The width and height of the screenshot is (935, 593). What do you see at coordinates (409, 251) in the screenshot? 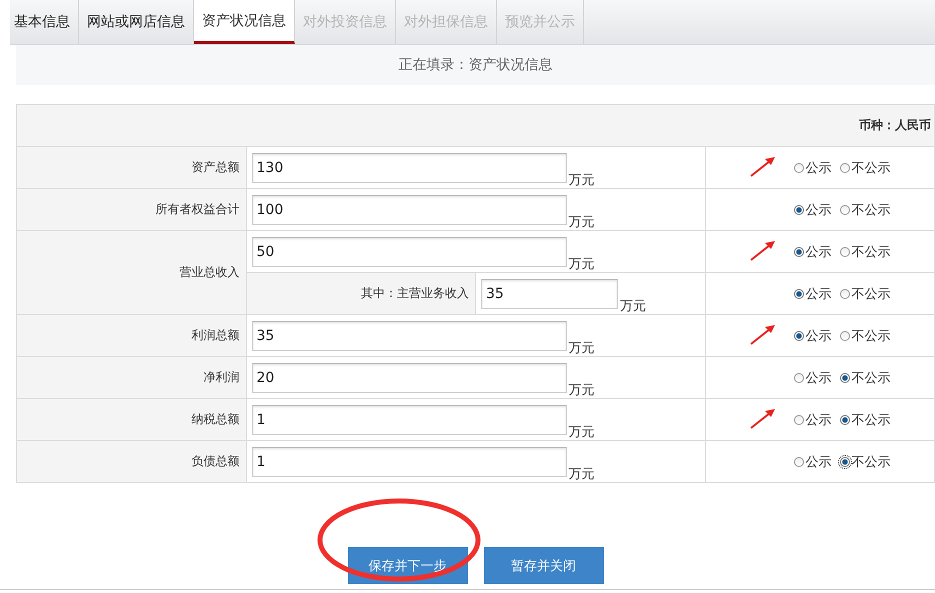
I see `input-field: 50` at bounding box center [409, 251].